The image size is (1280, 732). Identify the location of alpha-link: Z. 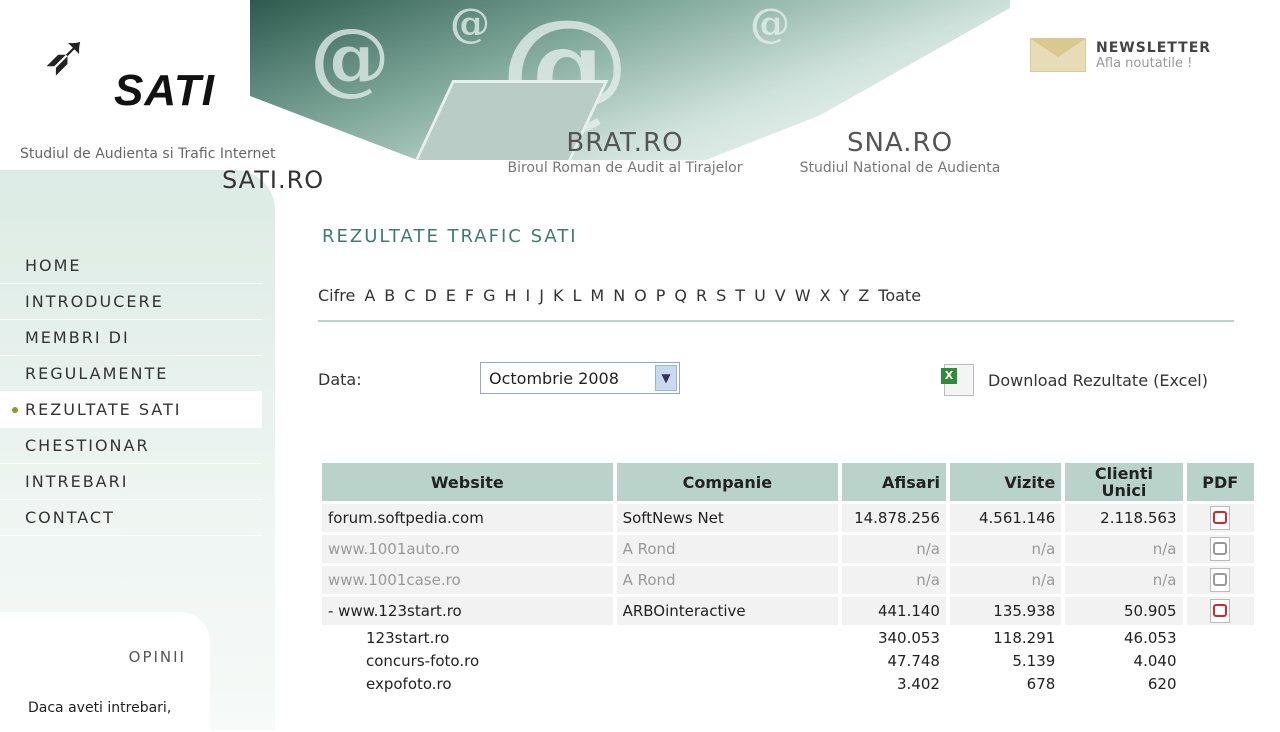
(863, 295).